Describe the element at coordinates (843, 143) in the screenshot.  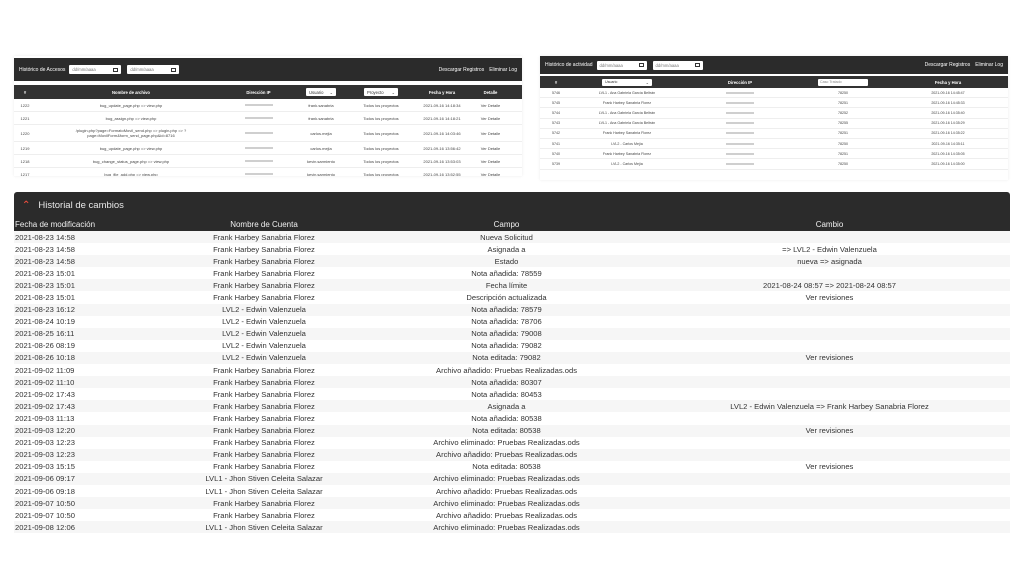
I see `row-case: 78250` at that location.